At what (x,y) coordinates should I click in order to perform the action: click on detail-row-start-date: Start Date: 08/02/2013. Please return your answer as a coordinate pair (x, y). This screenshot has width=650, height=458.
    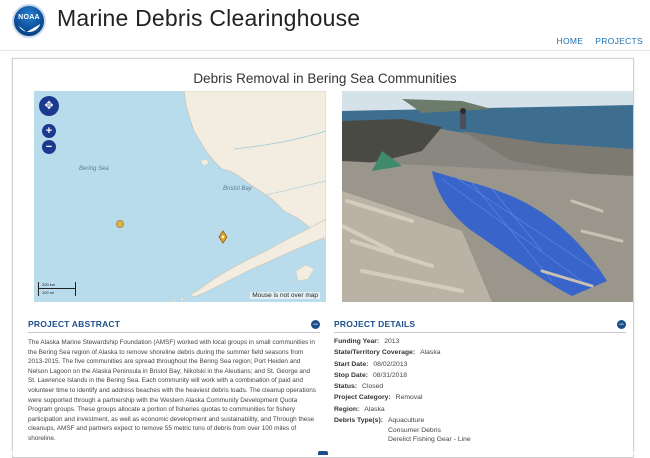
    Looking at the image, I should click on (479, 366).